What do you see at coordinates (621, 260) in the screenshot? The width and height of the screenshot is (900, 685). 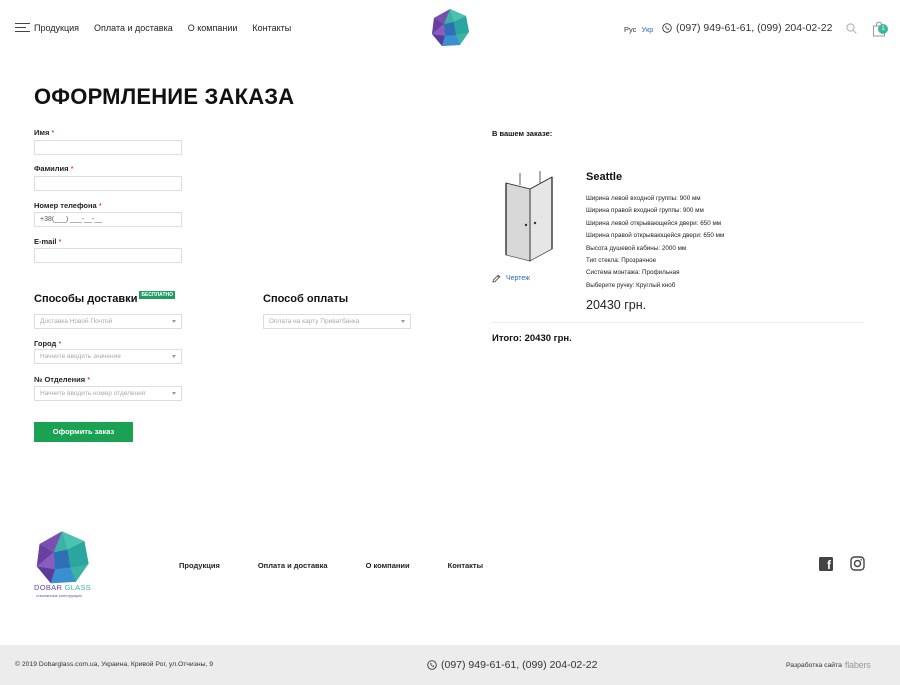 I see `spec-item: Тип стекла: Прозрачное` at bounding box center [621, 260].